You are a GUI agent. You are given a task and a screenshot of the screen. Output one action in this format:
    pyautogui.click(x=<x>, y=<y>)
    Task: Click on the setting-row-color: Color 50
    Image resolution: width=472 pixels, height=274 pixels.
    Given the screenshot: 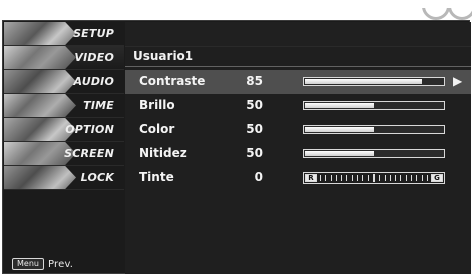 What is the action you would take?
    pyautogui.click(x=298, y=130)
    